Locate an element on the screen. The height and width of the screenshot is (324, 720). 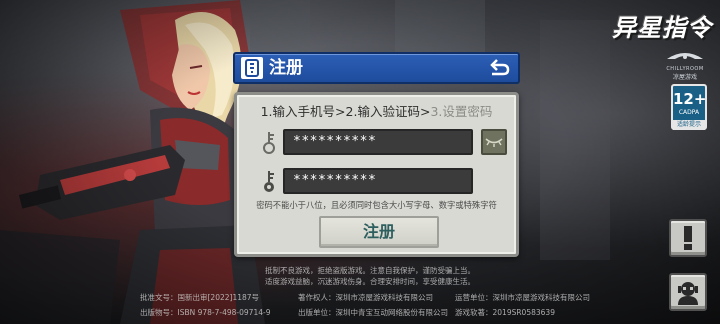
confirm-password-row: ********** is located at coordinates (381, 181).